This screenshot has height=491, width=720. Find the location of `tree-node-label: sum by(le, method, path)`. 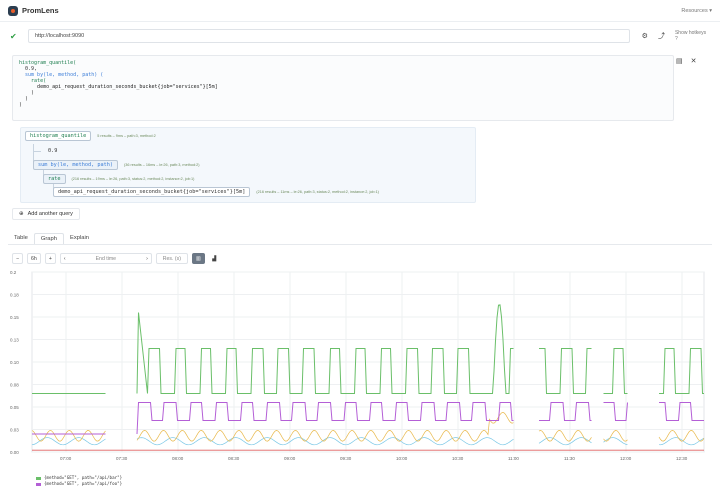

tree-node-label: sum by(le, method, path) is located at coordinates (75, 165).